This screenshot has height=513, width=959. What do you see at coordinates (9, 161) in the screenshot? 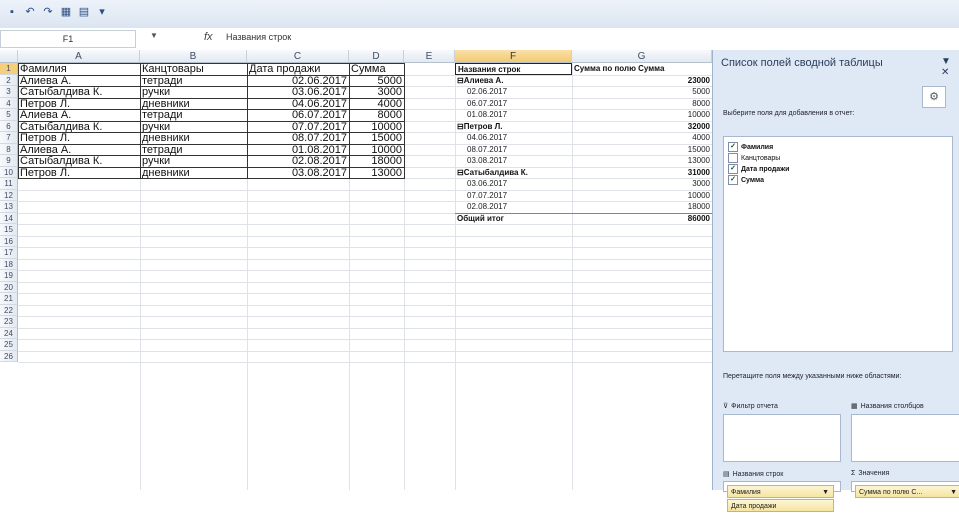
I see `row-header-9: 9` at bounding box center [9, 161].